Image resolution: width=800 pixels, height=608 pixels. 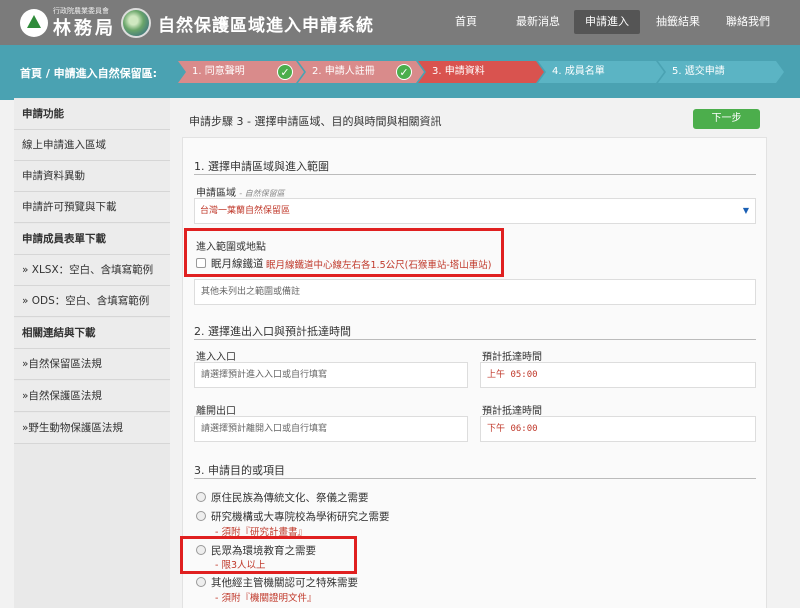 I want to click on site-title: 自然保護區域進入申請系統, so click(x=266, y=26).